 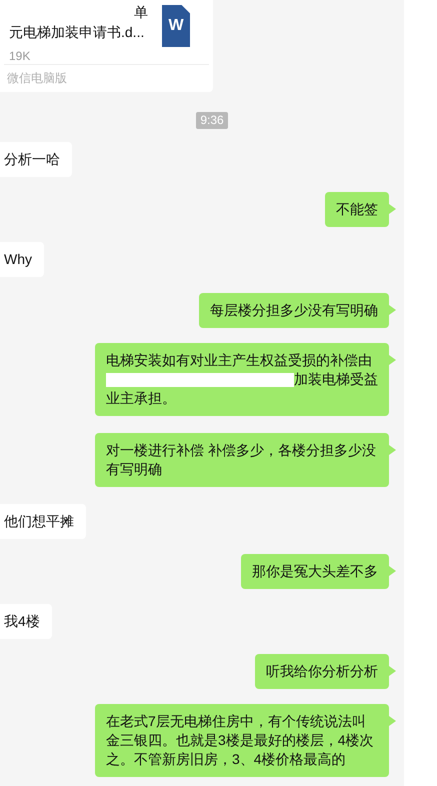 What do you see at coordinates (242, 740) in the screenshot?
I see `message-bubble: 在老式7层无电梯住房中，有个传统说法叫金三银四。也就是3楼是最好的楼层，4楼次之。不管新房旧房，3、4楼价格最高的` at bounding box center [242, 740].